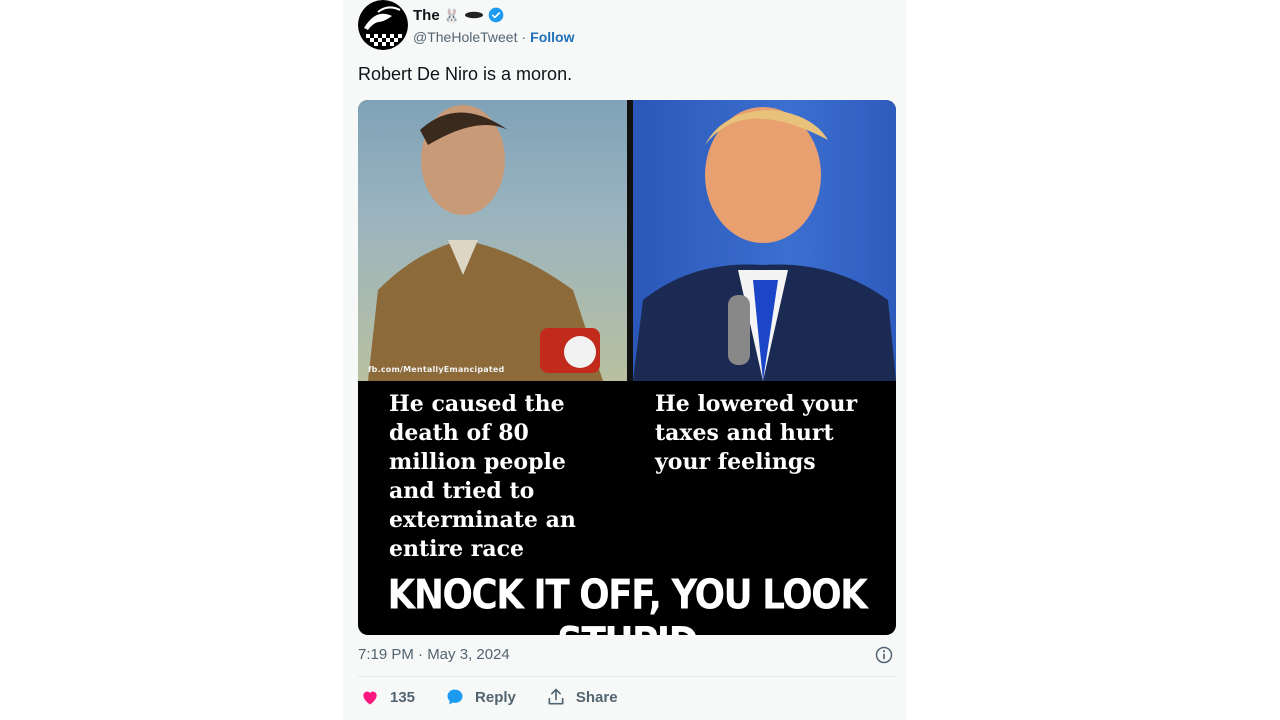 Image resolution: width=1280 pixels, height=720 pixels. I want to click on hole-emoji-icon, so click(473, 15).